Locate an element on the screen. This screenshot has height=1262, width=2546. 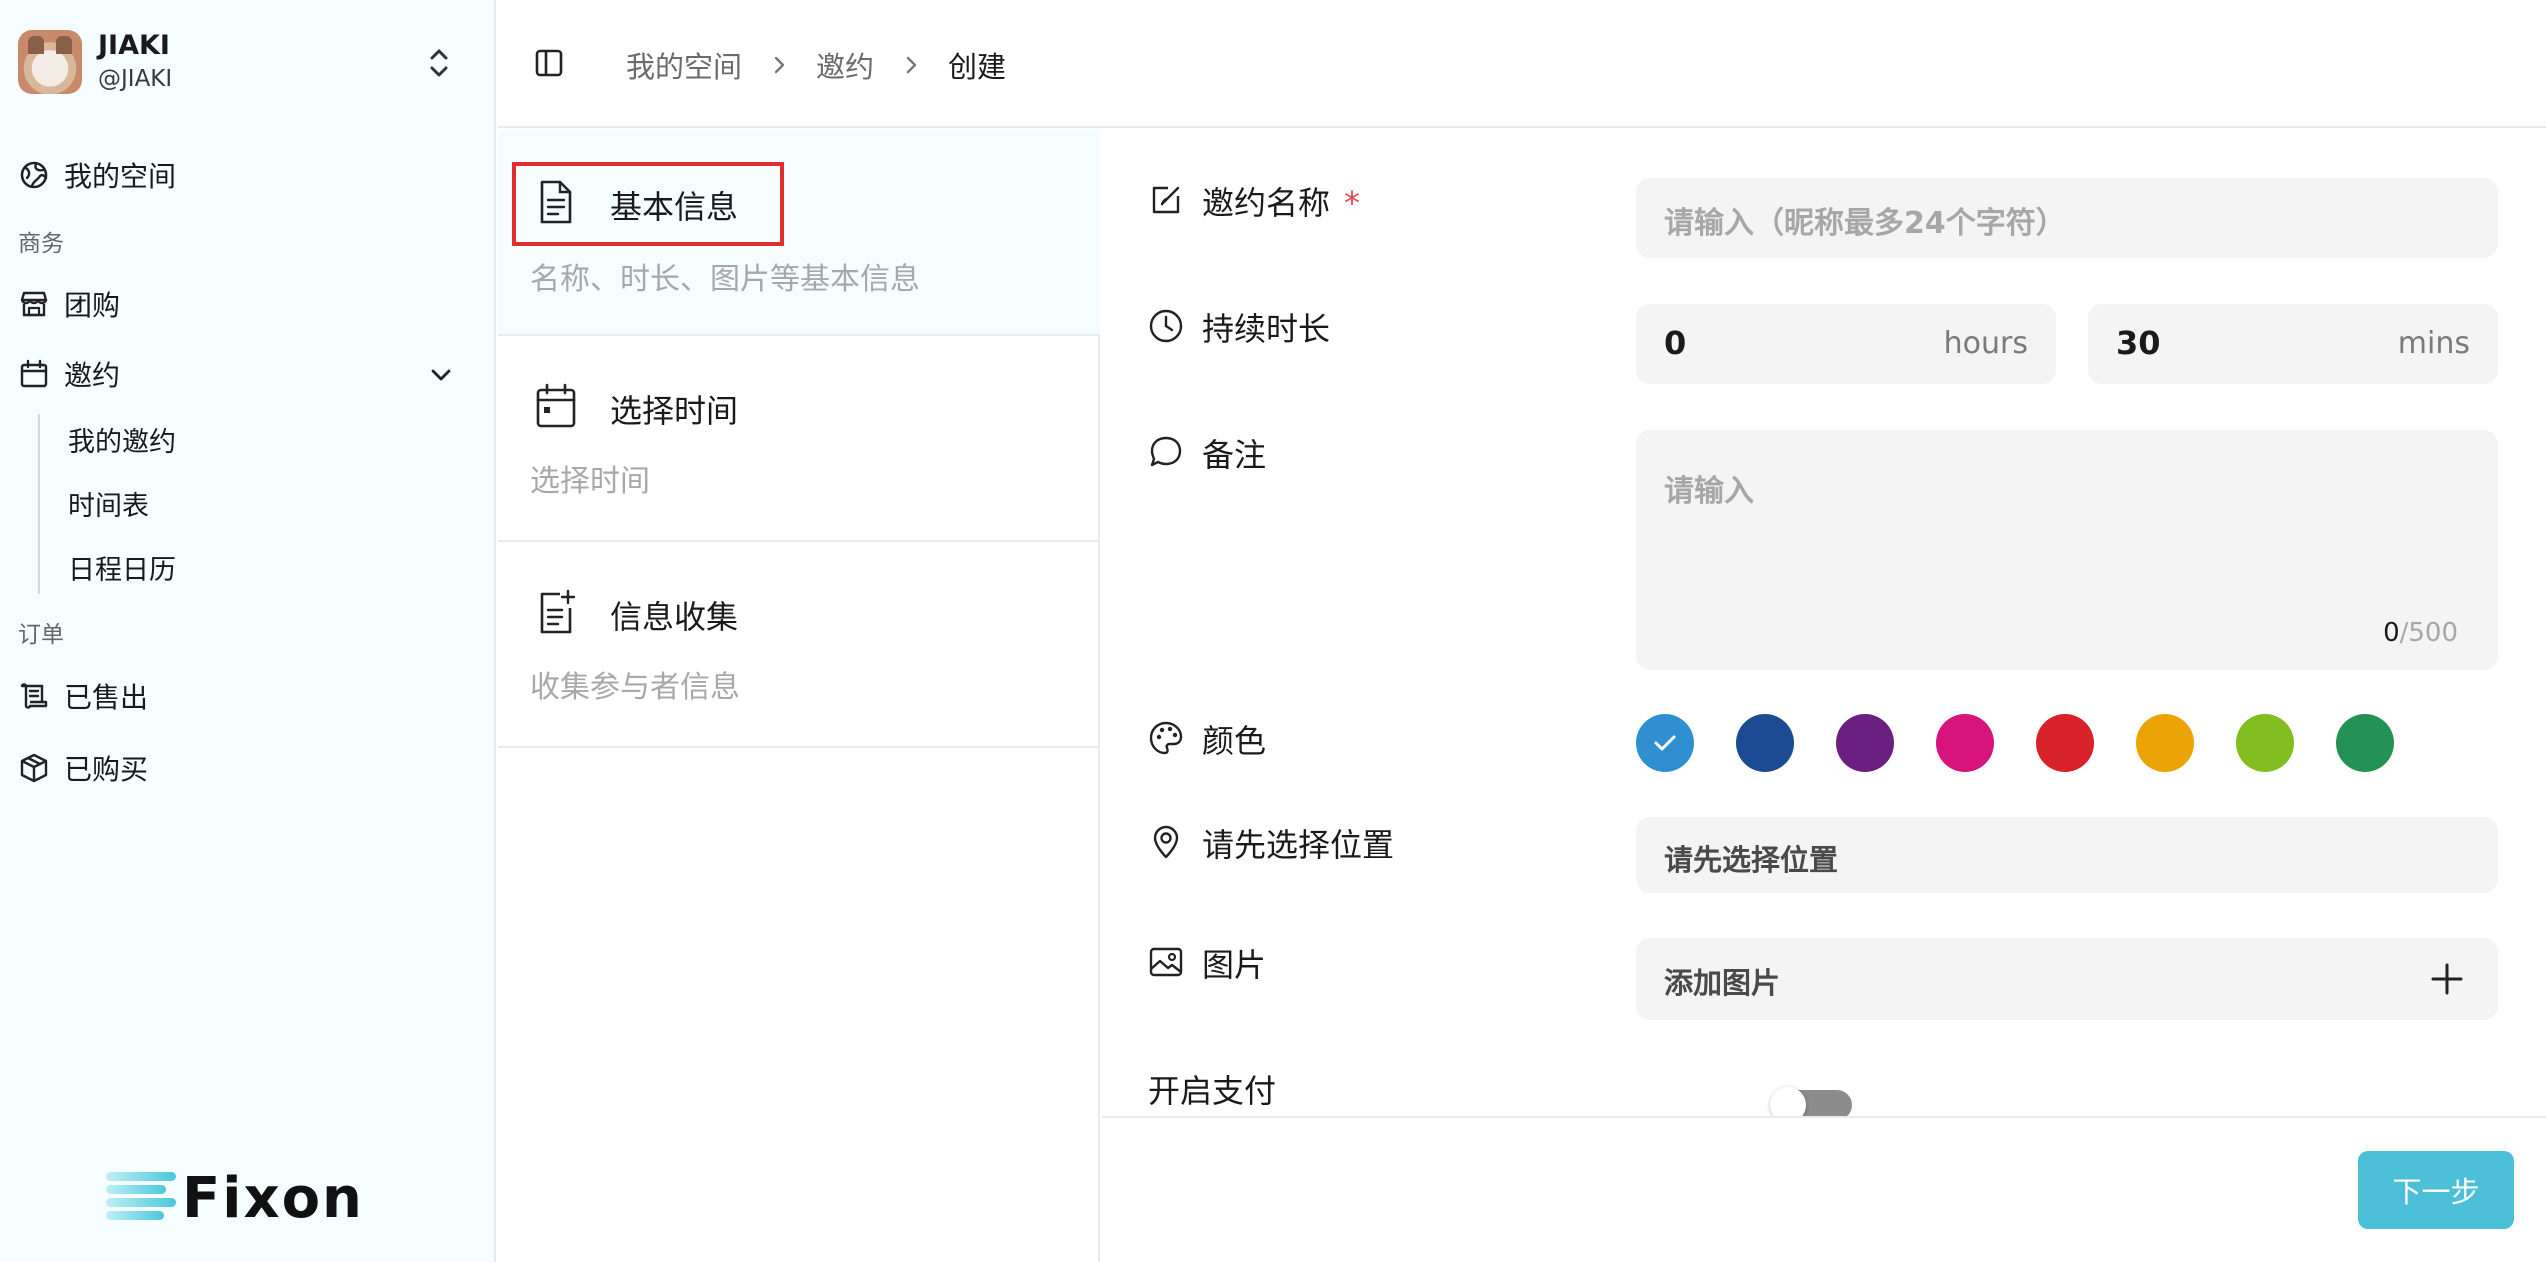
section-business: 商务 is located at coordinates (41, 244).